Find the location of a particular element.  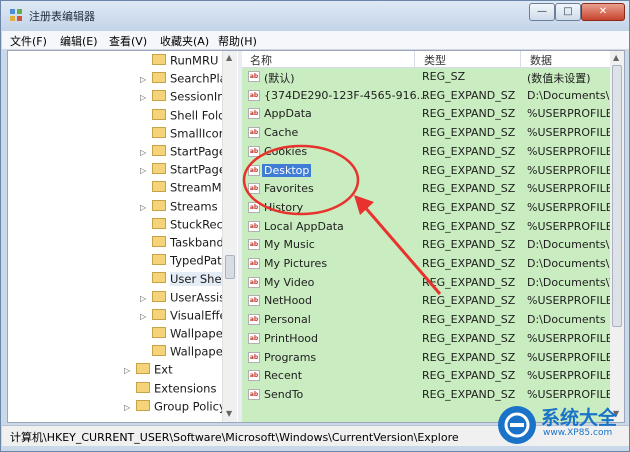

close-button: ✕ is located at coordinates (603, 12).